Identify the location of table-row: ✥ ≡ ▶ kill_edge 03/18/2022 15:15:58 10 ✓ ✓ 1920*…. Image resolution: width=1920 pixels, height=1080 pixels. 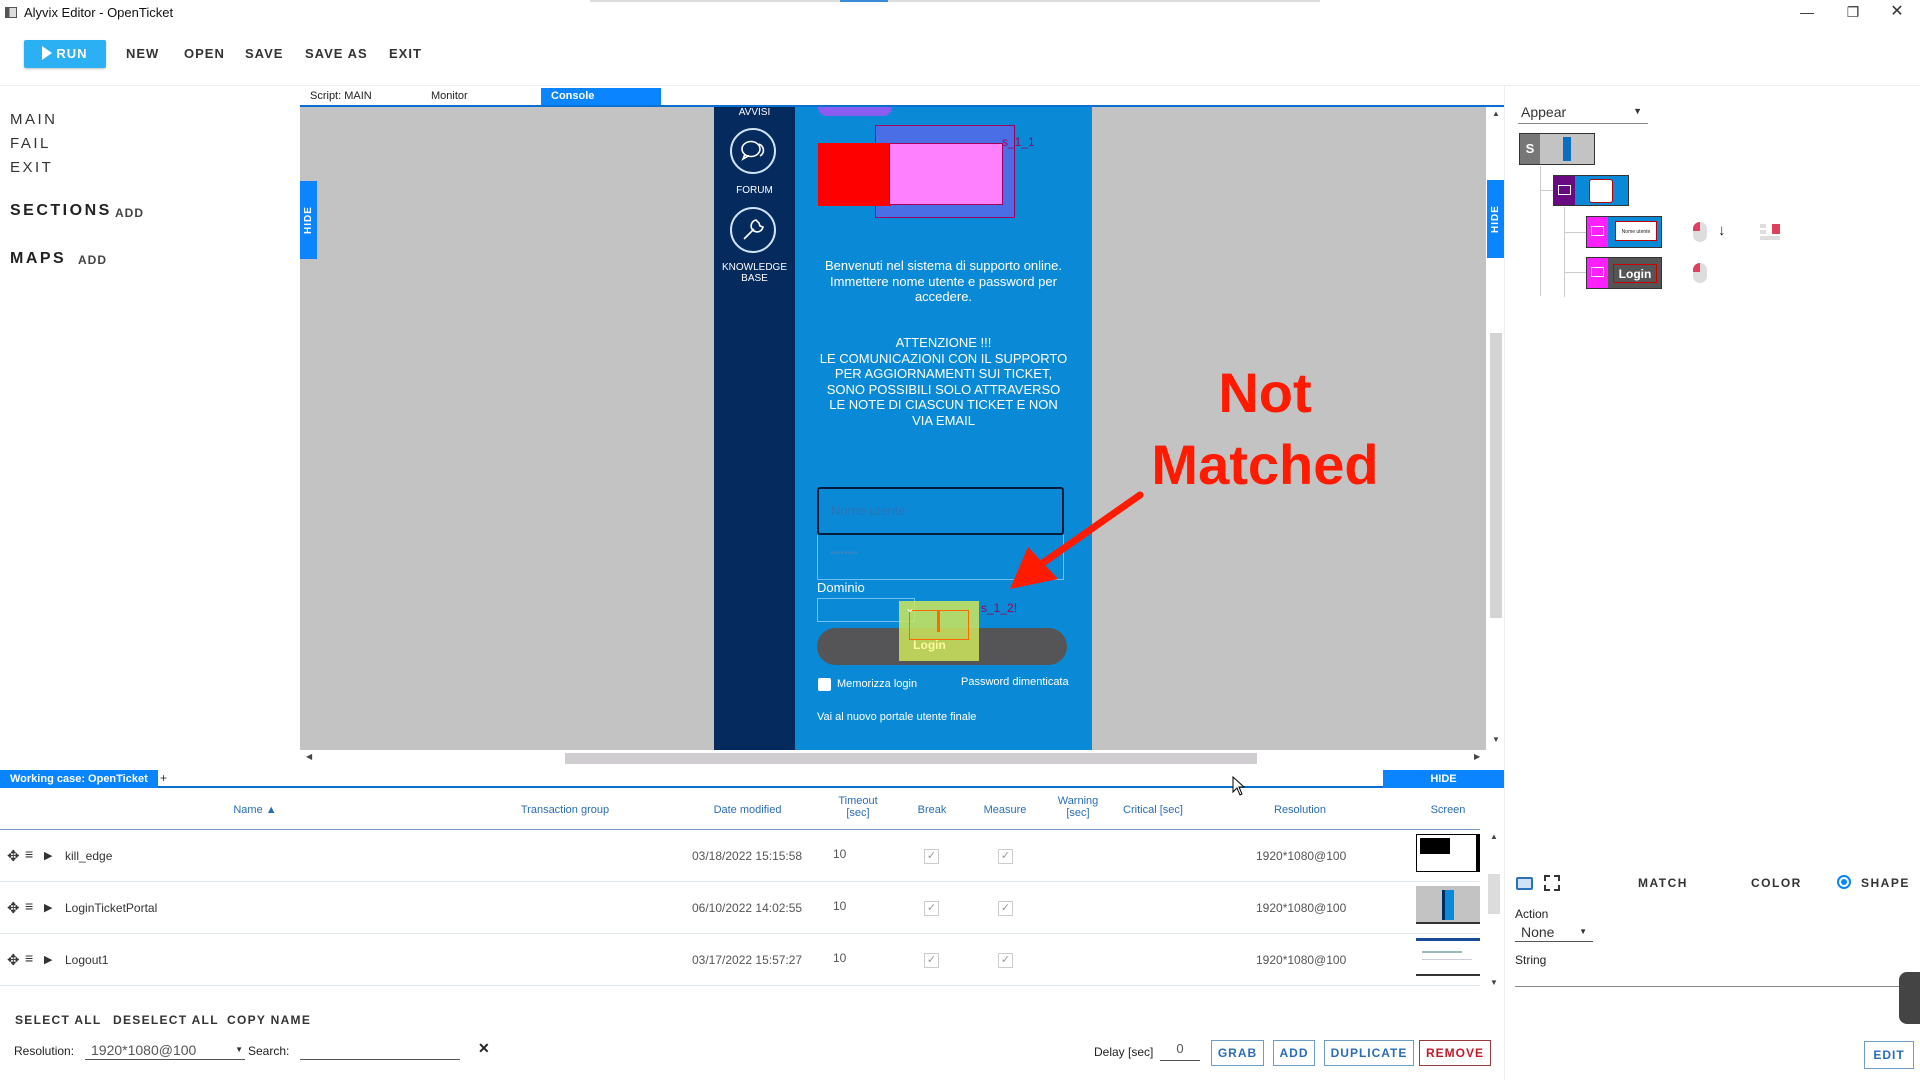
(740, 856).